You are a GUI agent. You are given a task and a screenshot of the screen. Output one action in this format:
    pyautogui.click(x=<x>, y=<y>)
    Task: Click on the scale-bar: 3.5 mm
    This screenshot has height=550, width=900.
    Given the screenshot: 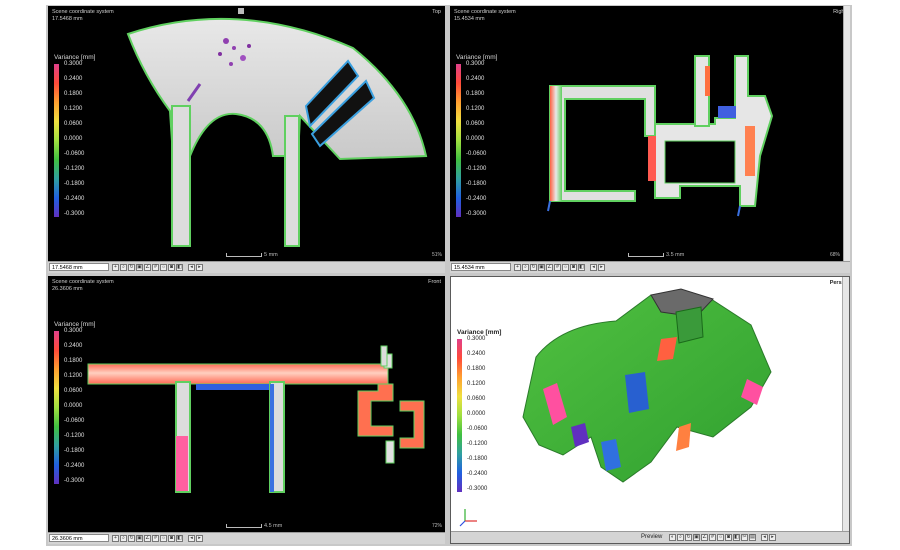 What is the action you would take?
    pyautogui.click(x=656, y=255)
    